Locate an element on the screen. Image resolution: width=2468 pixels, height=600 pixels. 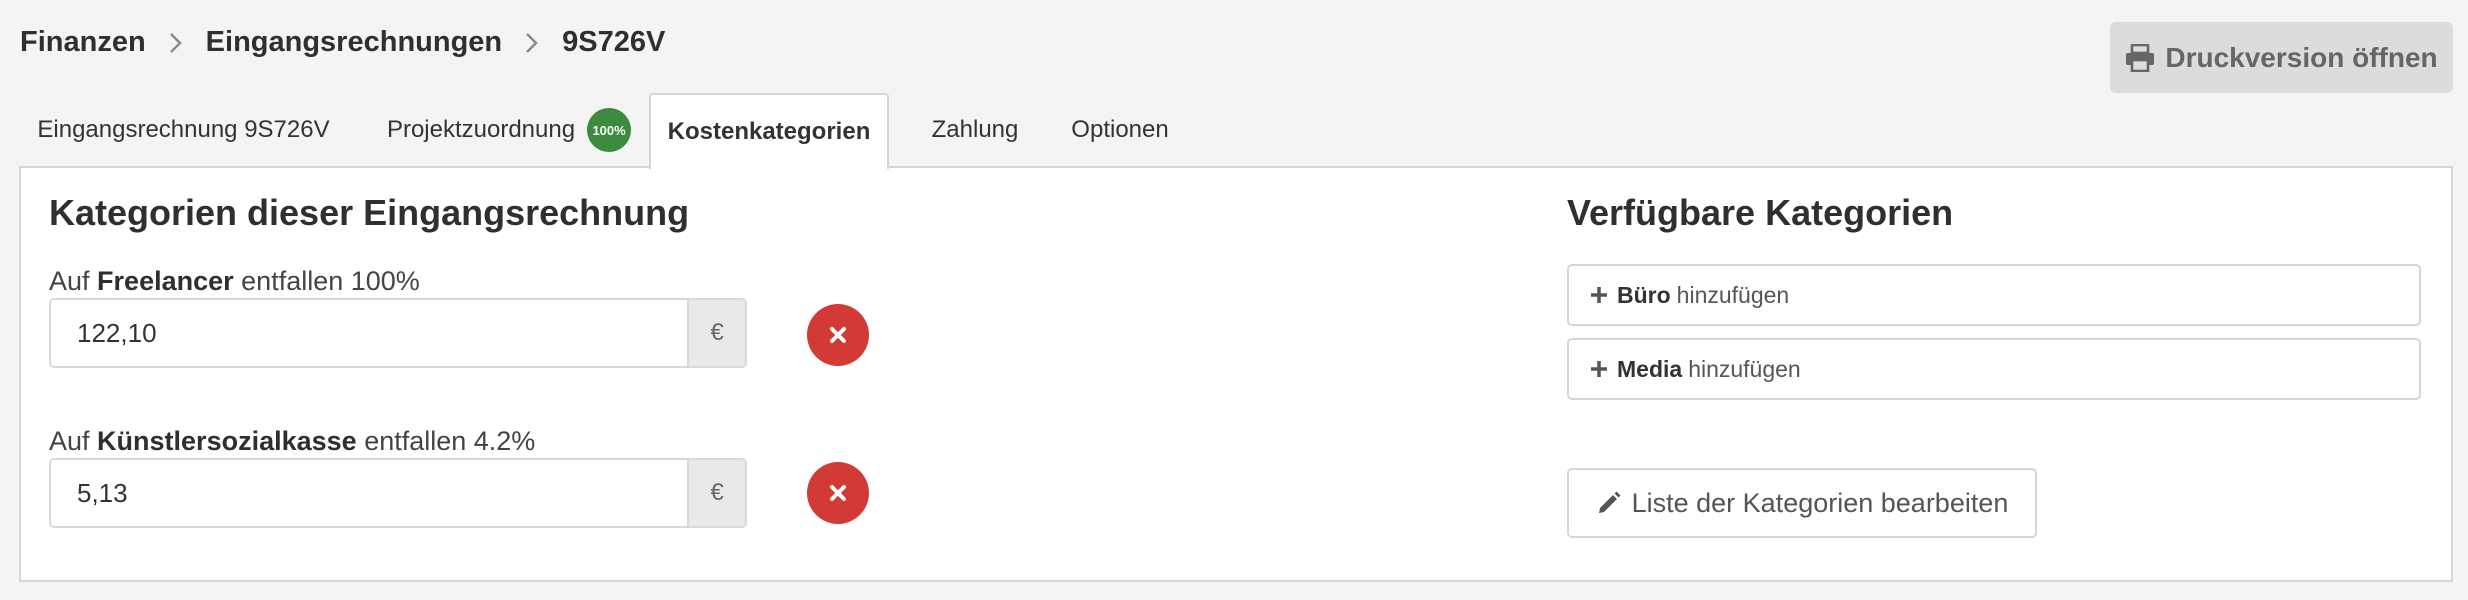
tab-eingangsrechnung: Eingangsrechnung 9S726V is located at coordinates (183, 130).